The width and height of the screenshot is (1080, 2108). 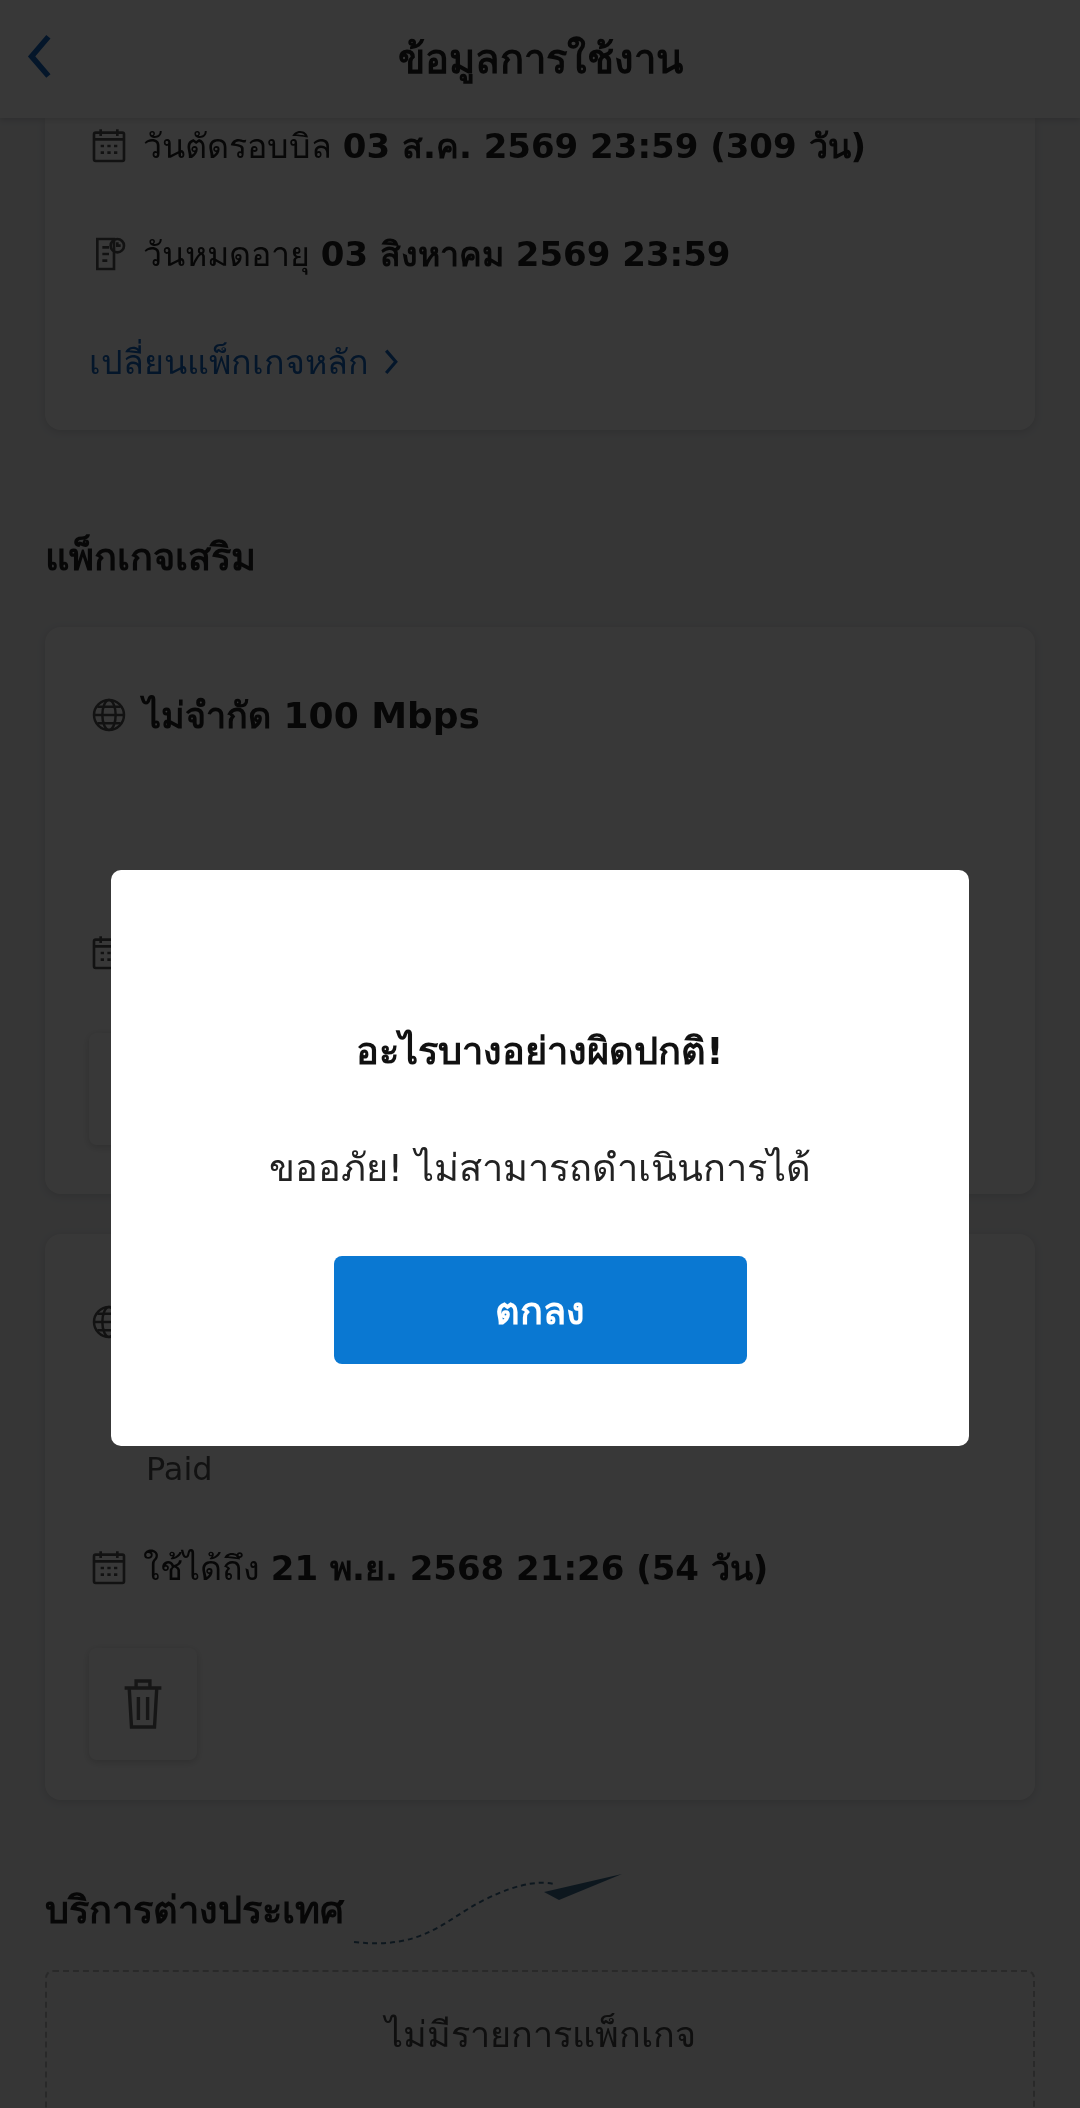 What do you see at coordinates (540, 1310) in the screenshot?
I see `ok-button: ตกลง` at bounding box center [540, 1310].